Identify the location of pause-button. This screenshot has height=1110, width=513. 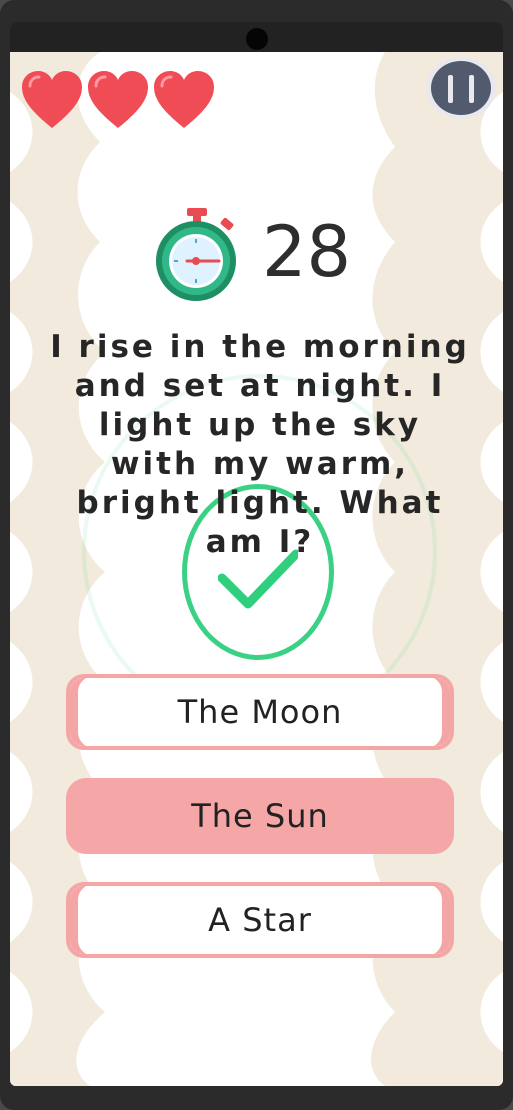
(461, 88).